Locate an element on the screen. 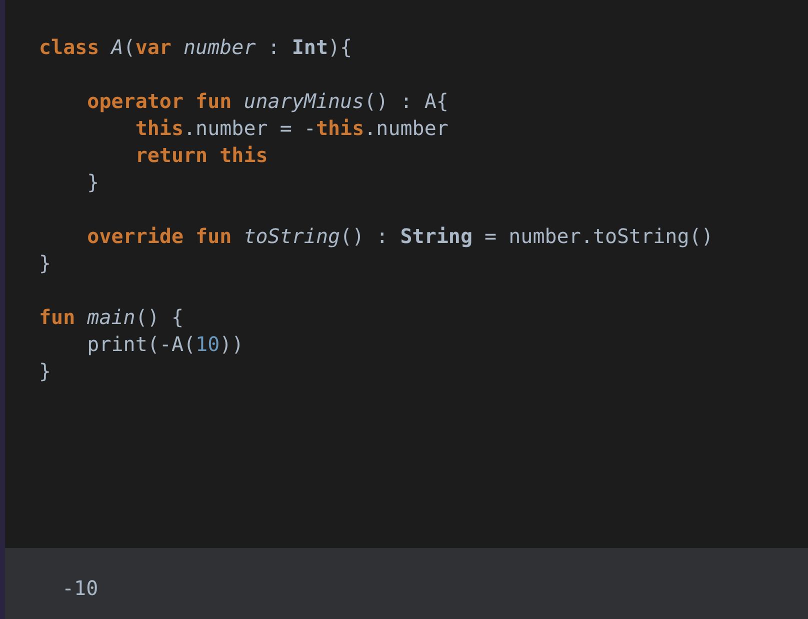 The width and height of the screenshot is (808, 619). code-line: fun main() { is located at coordinates (111, 317).